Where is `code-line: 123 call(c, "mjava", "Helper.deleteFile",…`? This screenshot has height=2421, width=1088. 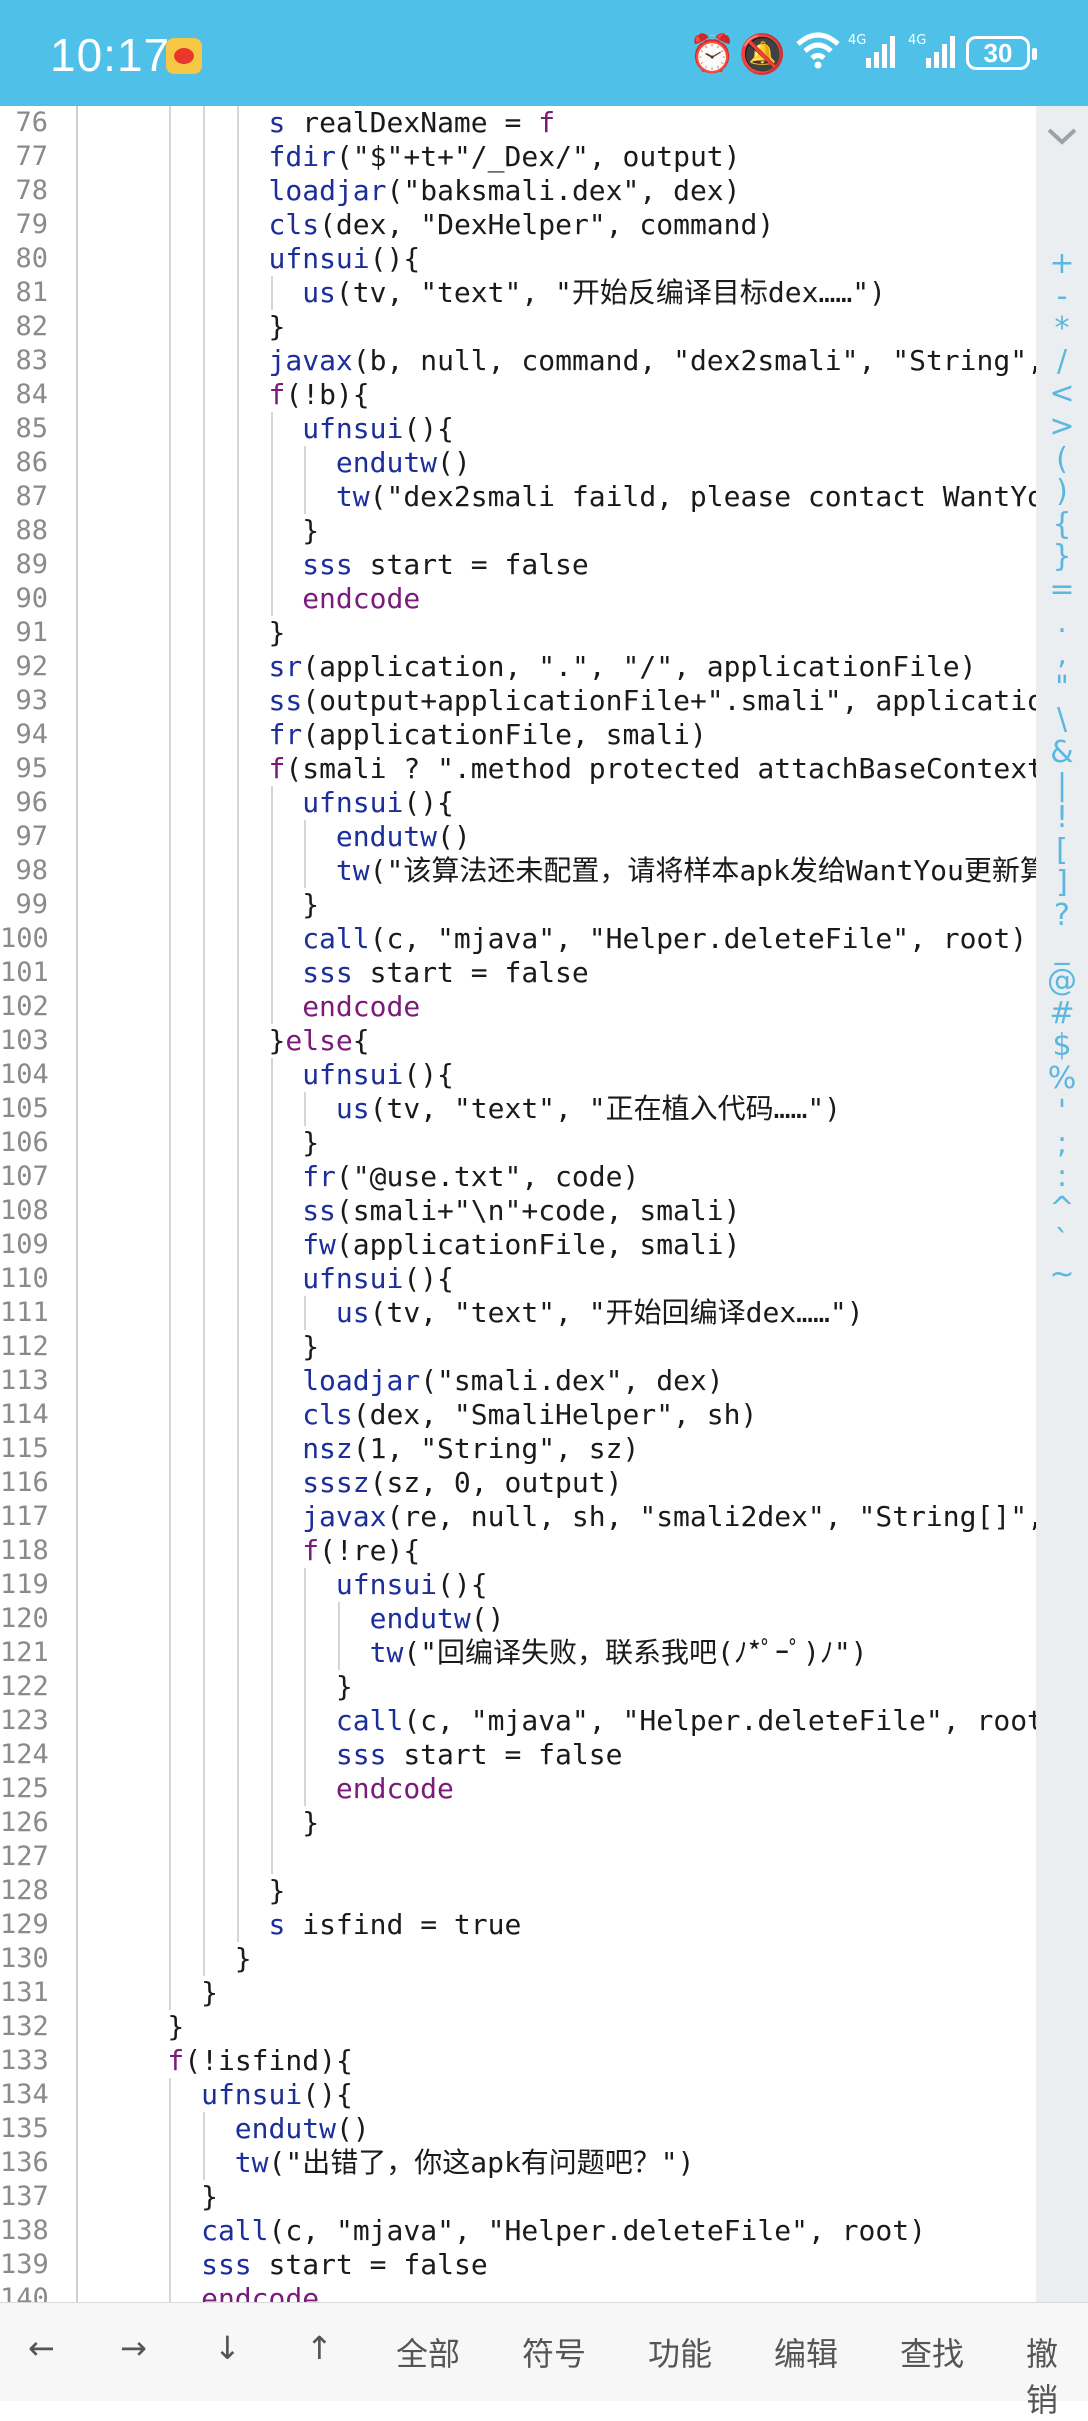 code-line: 123 call(c, "mjava", "Helper.deleteFile",… is located at coordinates (518, 1721).